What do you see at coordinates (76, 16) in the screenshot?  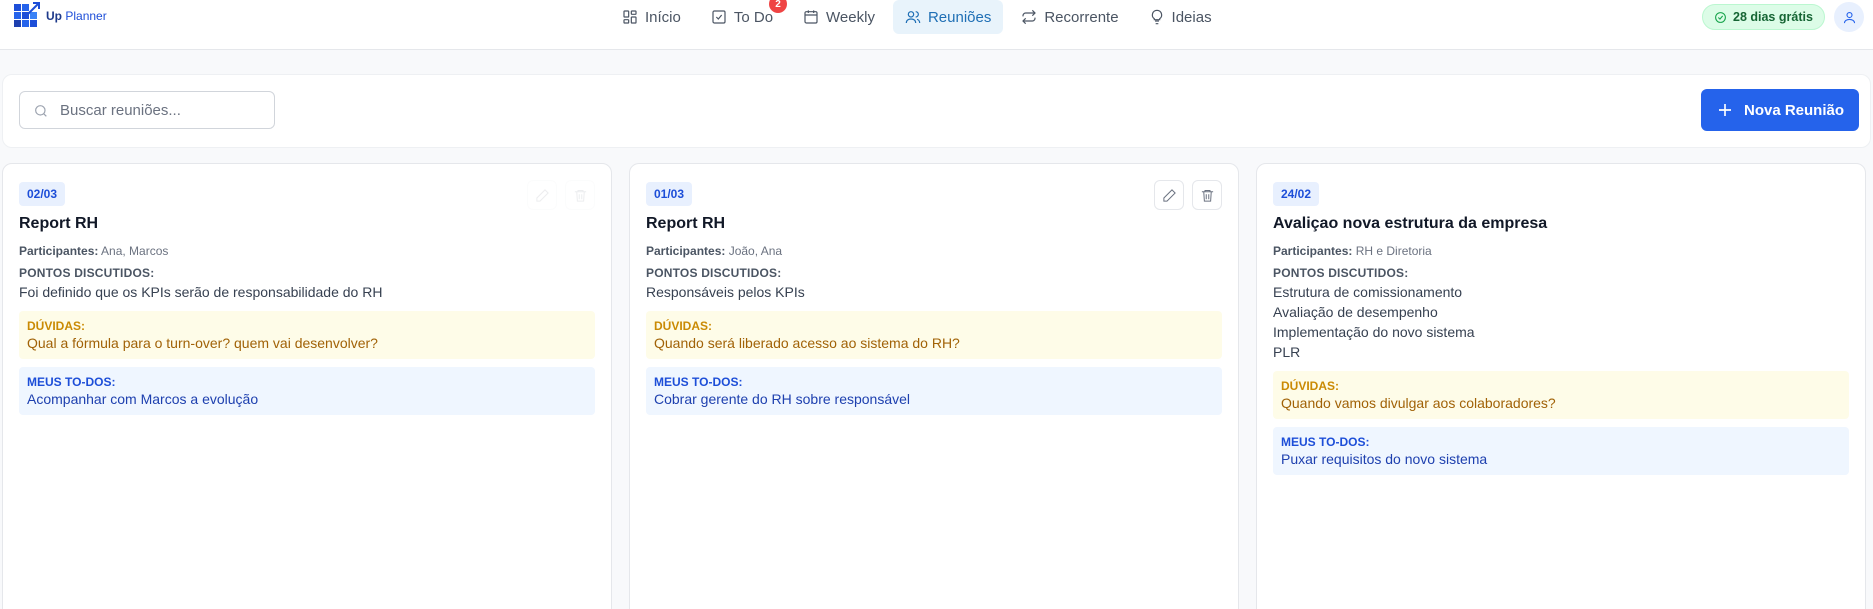 I see `logo-text: Up Planner` at bounding box center [76, 16].